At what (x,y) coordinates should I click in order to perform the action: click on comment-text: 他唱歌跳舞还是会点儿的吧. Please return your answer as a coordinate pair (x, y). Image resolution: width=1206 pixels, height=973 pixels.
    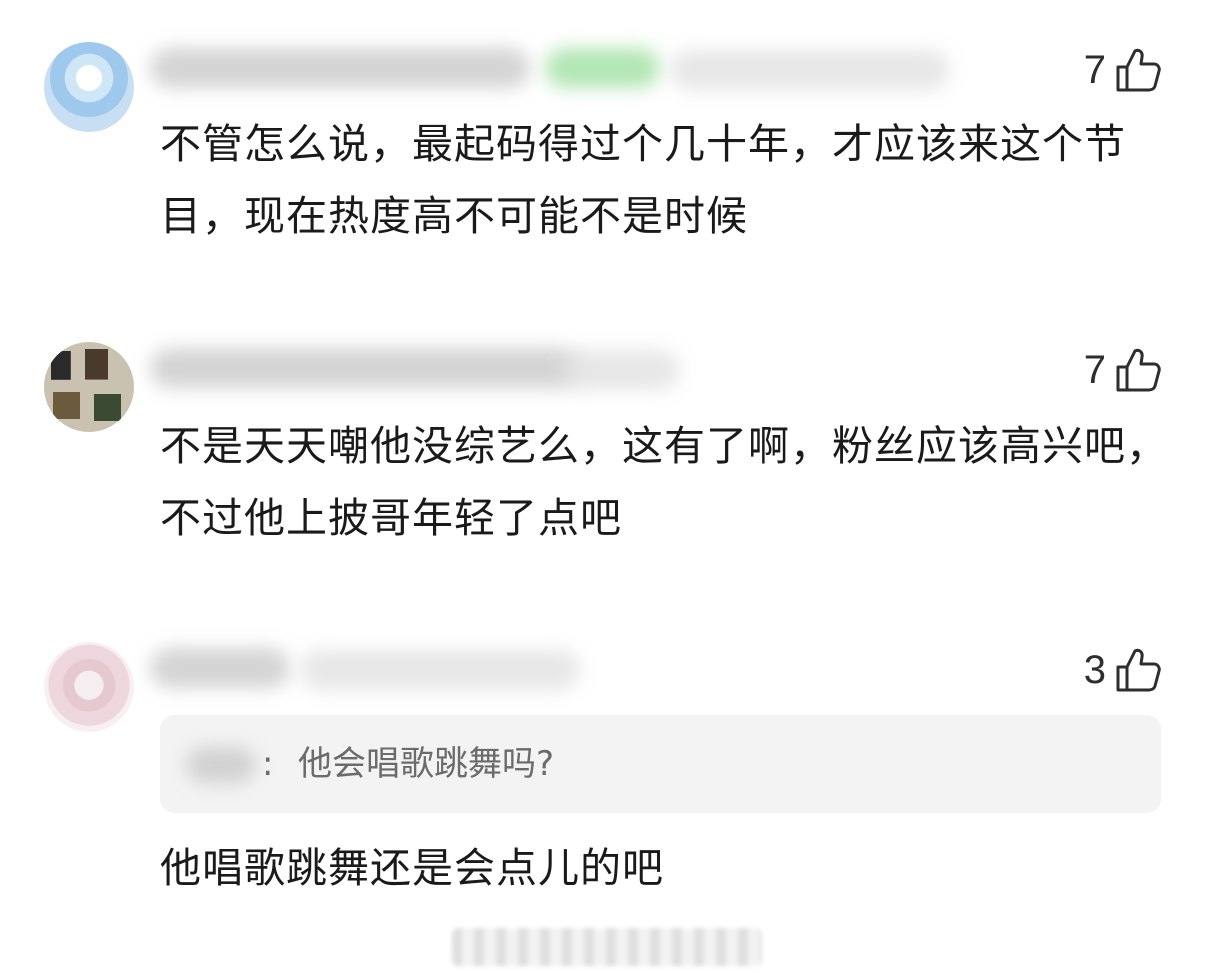
    Looking at the image, I should click on (412, 868).